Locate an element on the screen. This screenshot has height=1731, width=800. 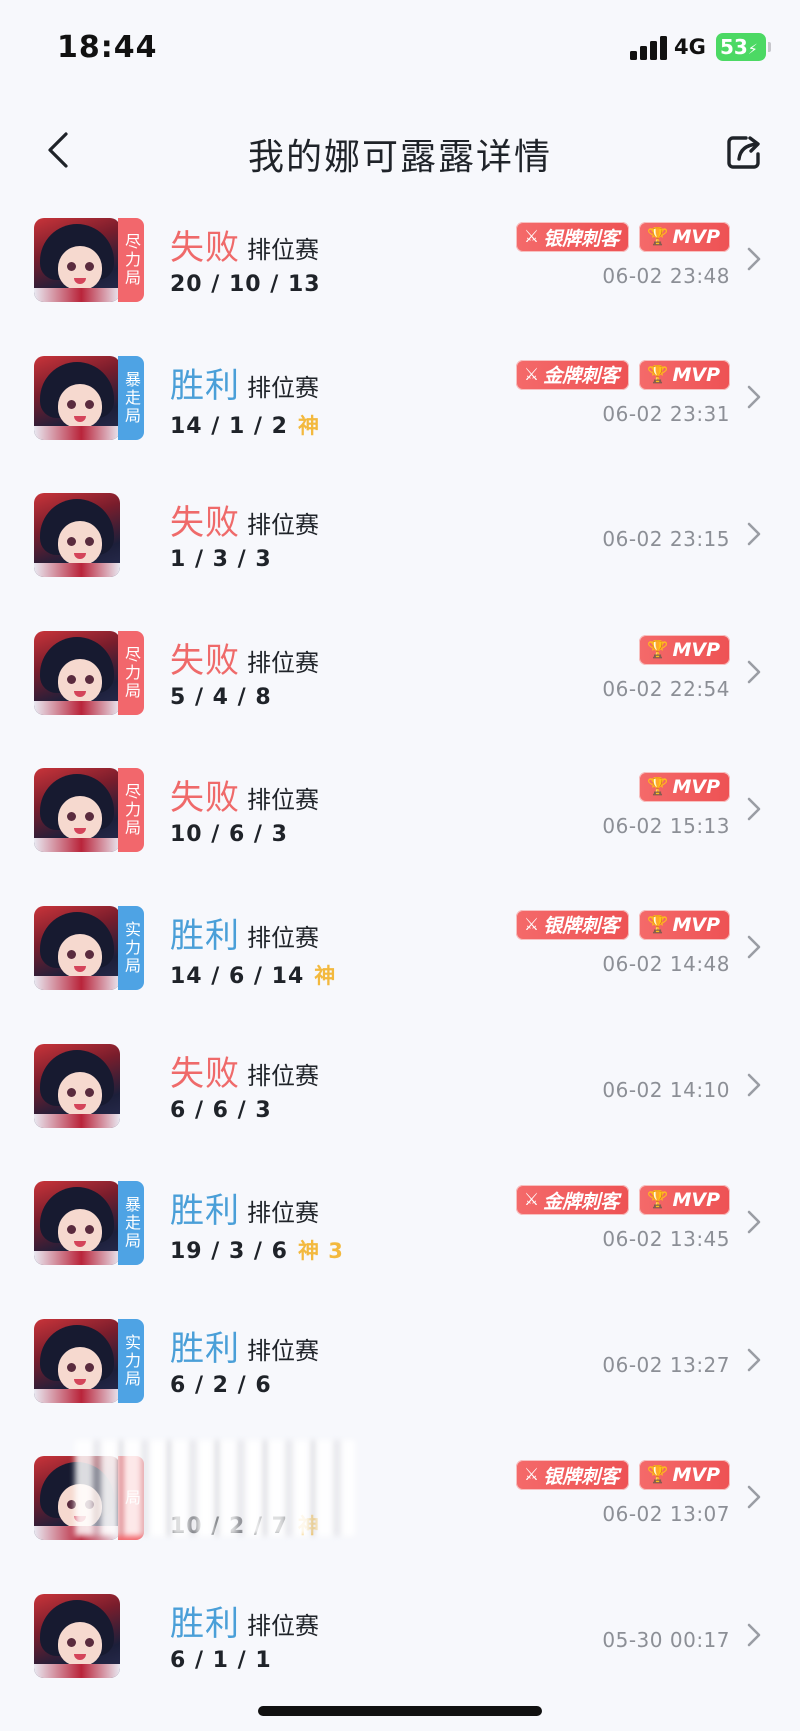
kda-value: 6 / 1 / 1 is located at coordinates (221, 1660).